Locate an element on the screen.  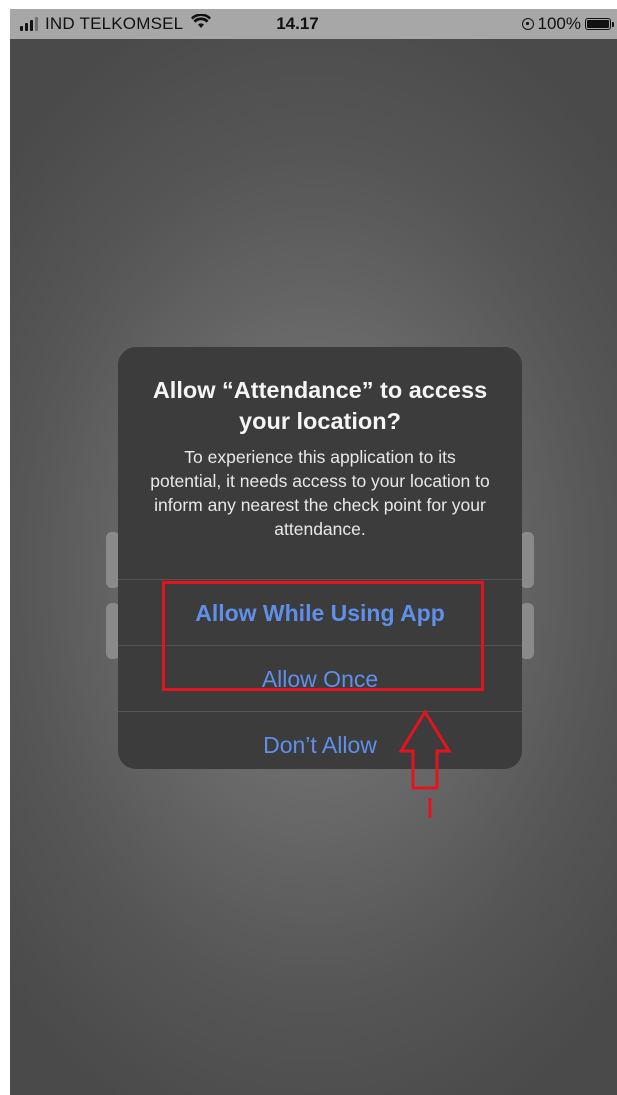
status-bar: IND TELKOMSEL 14.17 100% is located at coordinates (313, 24).